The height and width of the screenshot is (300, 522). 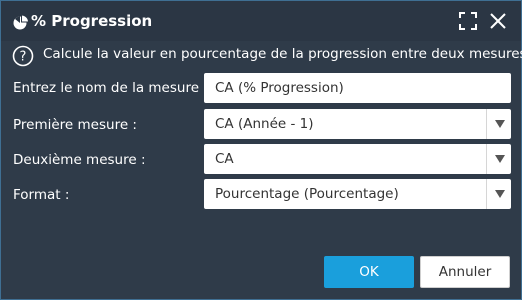 I want to click on measure-name-input: CA (% Progression), so click(x=357, y=88).